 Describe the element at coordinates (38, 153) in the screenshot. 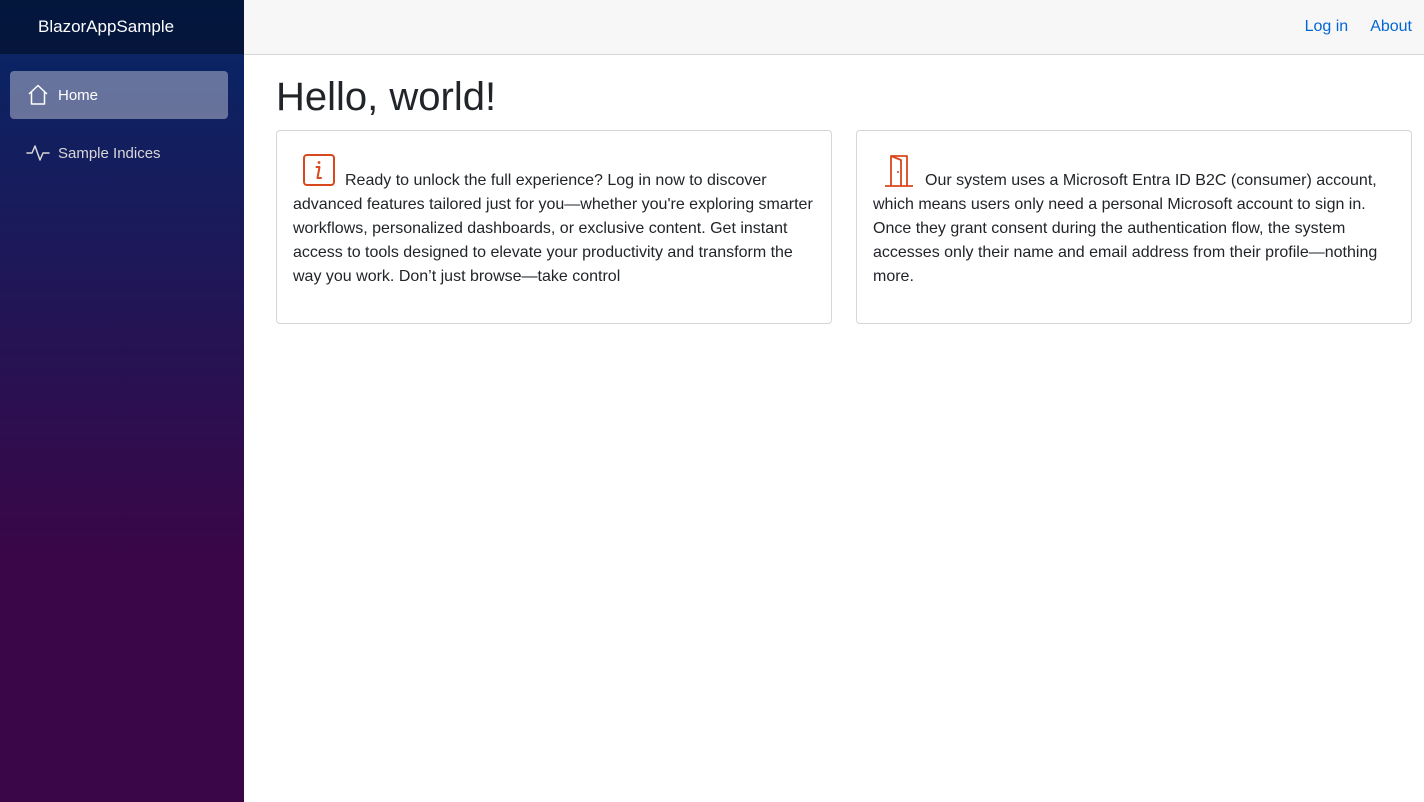

I see `activity-icon` at that location.